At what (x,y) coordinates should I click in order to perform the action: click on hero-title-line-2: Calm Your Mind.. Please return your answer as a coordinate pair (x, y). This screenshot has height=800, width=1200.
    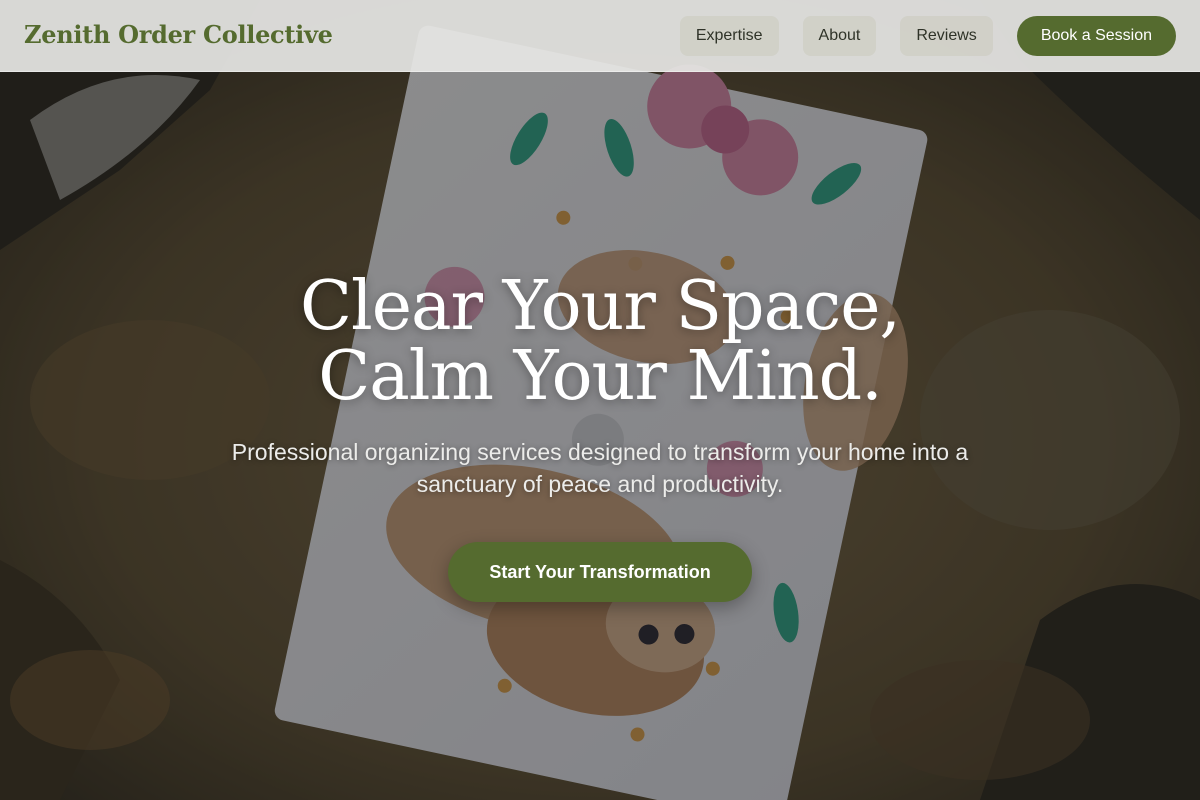
    Looking at the image, I should click on (600, 376).